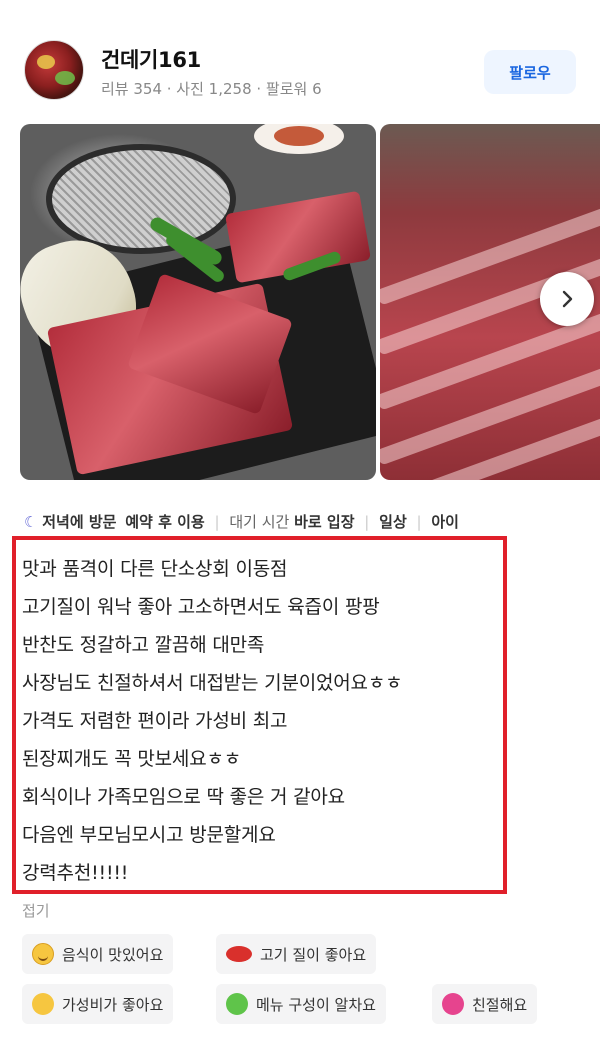 The image size is (600, 1058). What do you see at coordinates (201, 607) in the screenshot?
I see `review-line: 고기질이 워낙 좋아 고소하면서도 육즙이 팡팡` at bounding box center [201, 607].